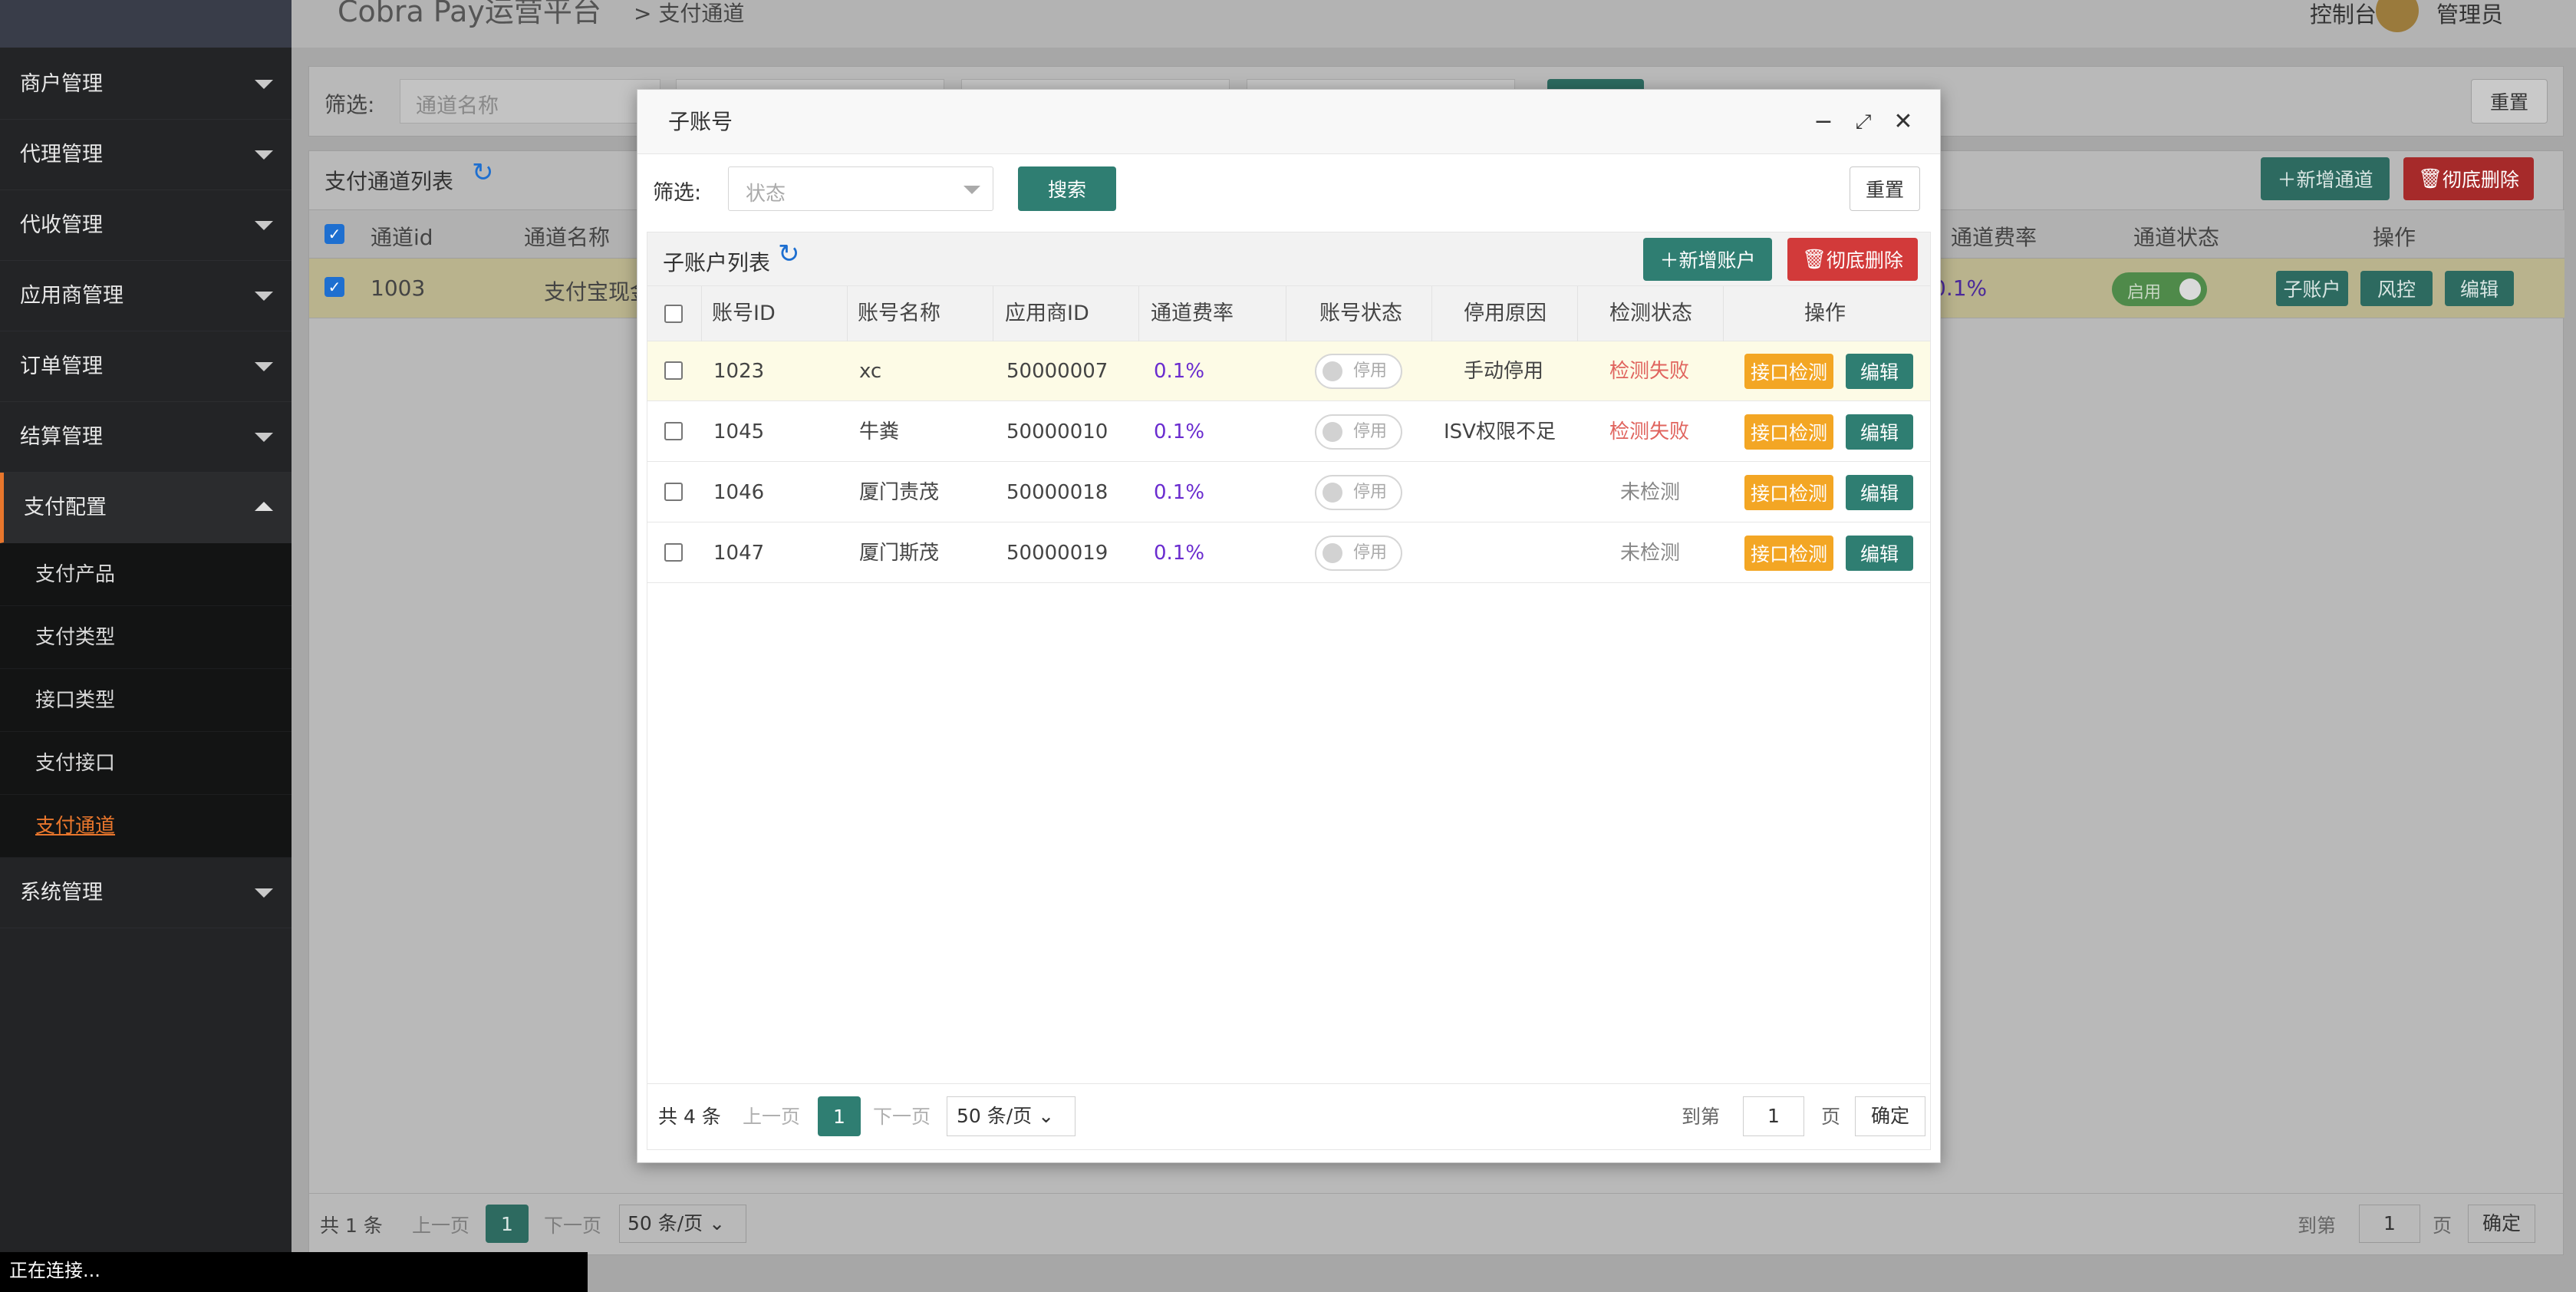  What do you see at coordinates (1707, 259) in the screenshot?
I see `add-account-button: ＋新增账户` at bounding box center [1707, 259].